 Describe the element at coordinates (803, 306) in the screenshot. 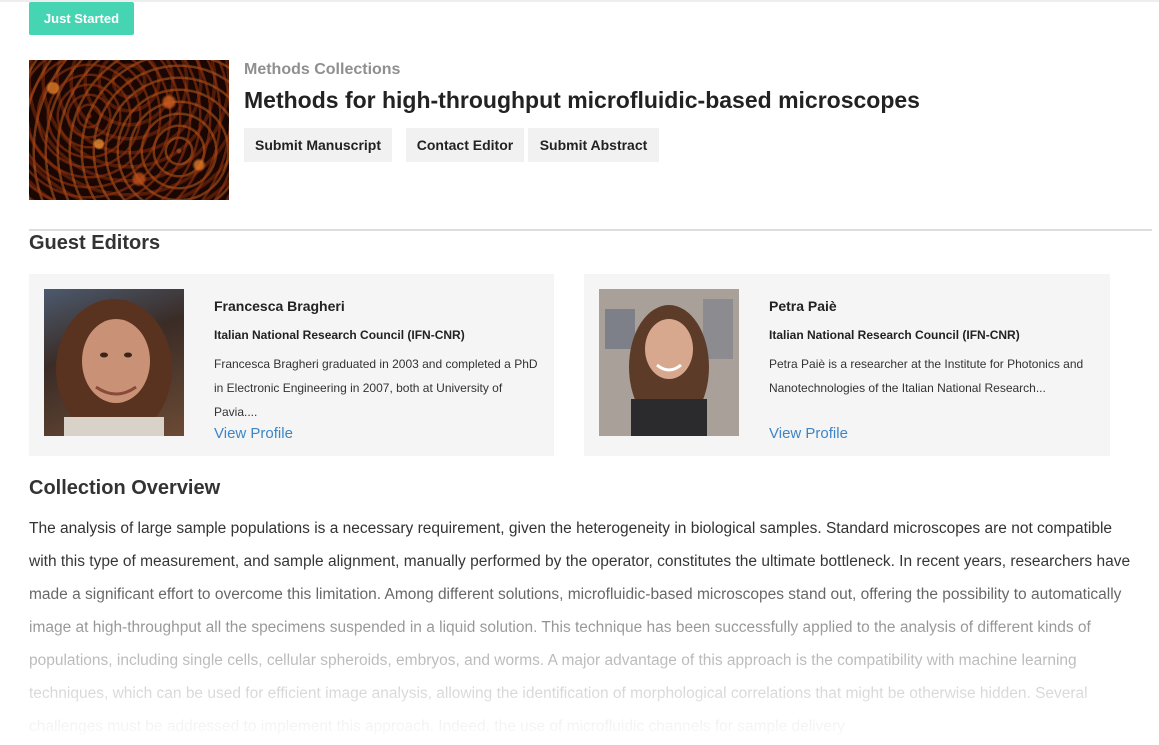

I see `editor-name: Petra Paiè` at that location.